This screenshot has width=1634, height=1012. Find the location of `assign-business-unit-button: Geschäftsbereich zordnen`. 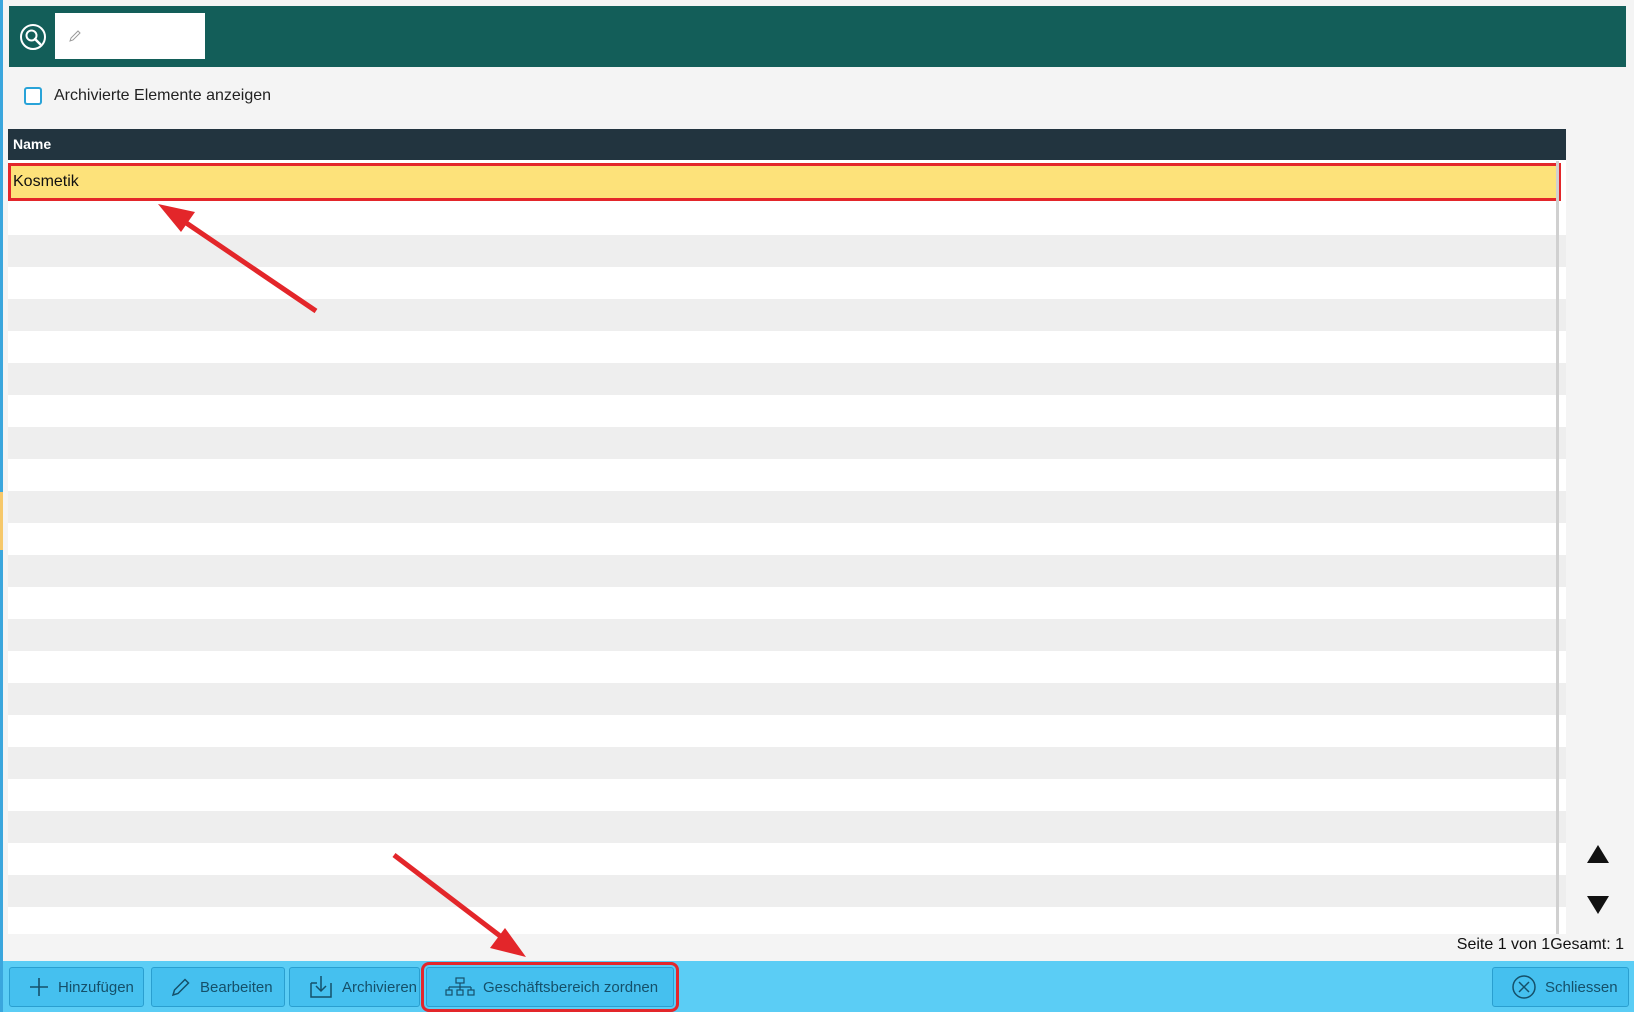

assign-business-unit-button: Geschäftsbereich zordnen is located at coordinates (550, 987).